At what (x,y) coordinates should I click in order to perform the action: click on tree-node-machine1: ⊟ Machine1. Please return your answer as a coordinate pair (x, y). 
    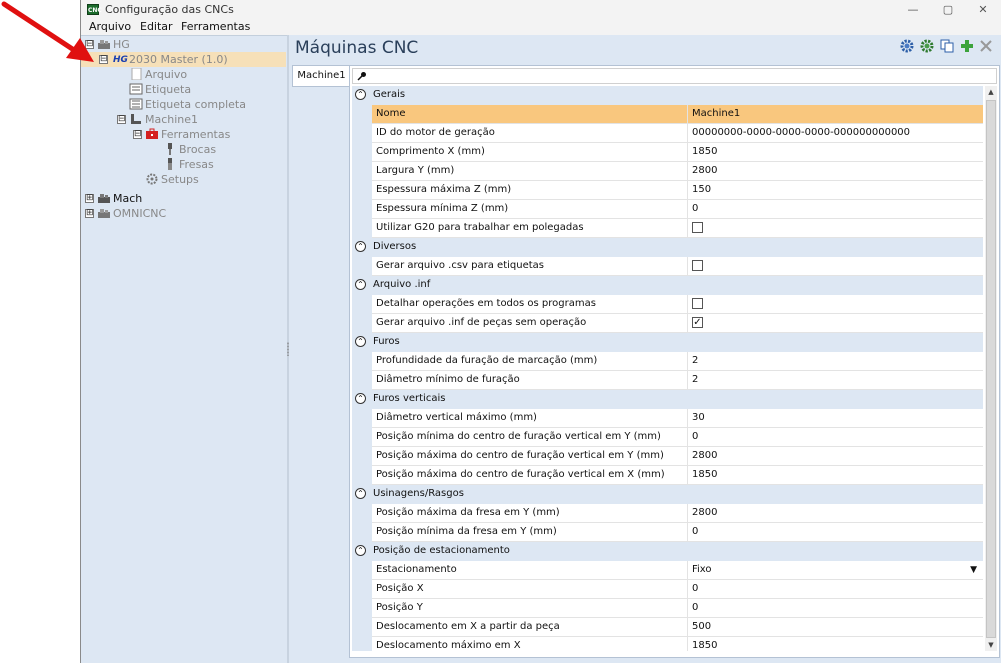
    Looking at the image, I should click on (181, 119).